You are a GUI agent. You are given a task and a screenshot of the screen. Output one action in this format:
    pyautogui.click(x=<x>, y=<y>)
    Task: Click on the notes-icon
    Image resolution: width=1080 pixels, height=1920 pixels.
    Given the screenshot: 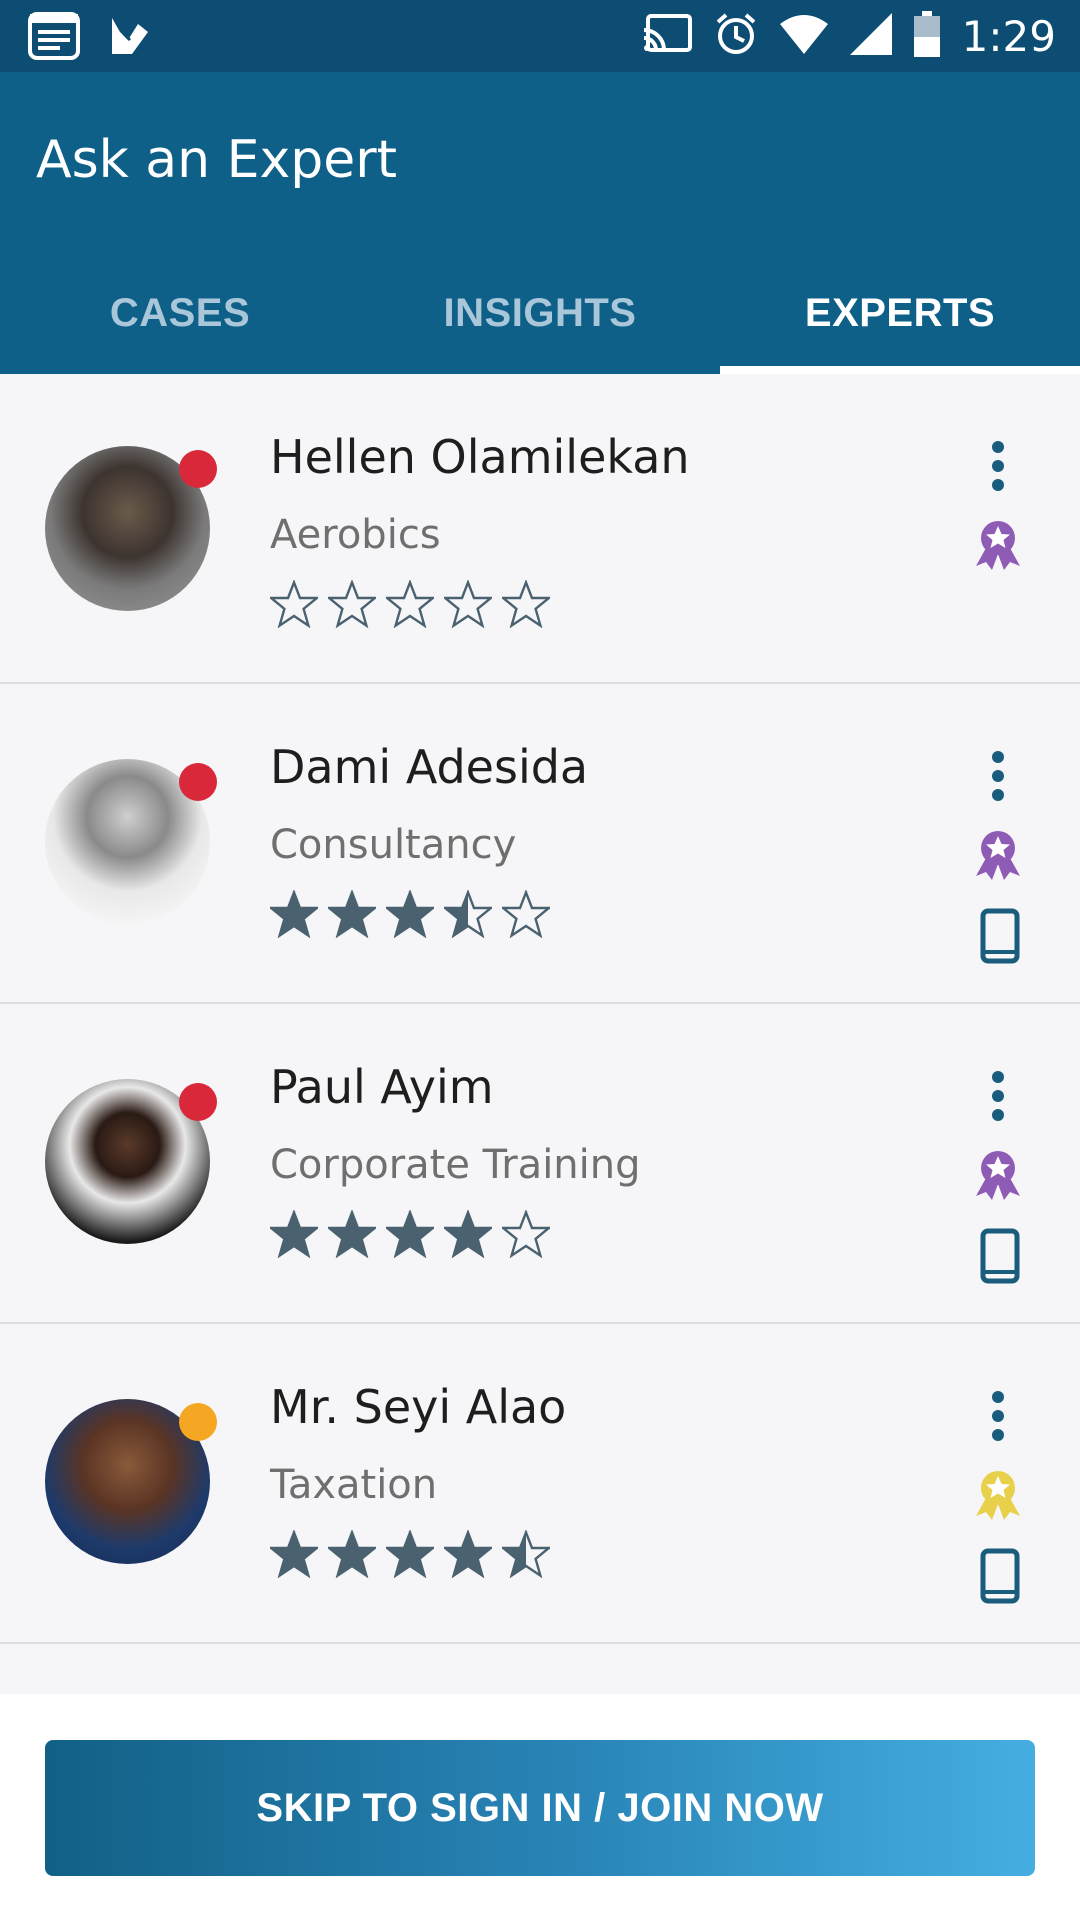 What is the action you would take?
    pyautogui.click(x=54, y=38)
    